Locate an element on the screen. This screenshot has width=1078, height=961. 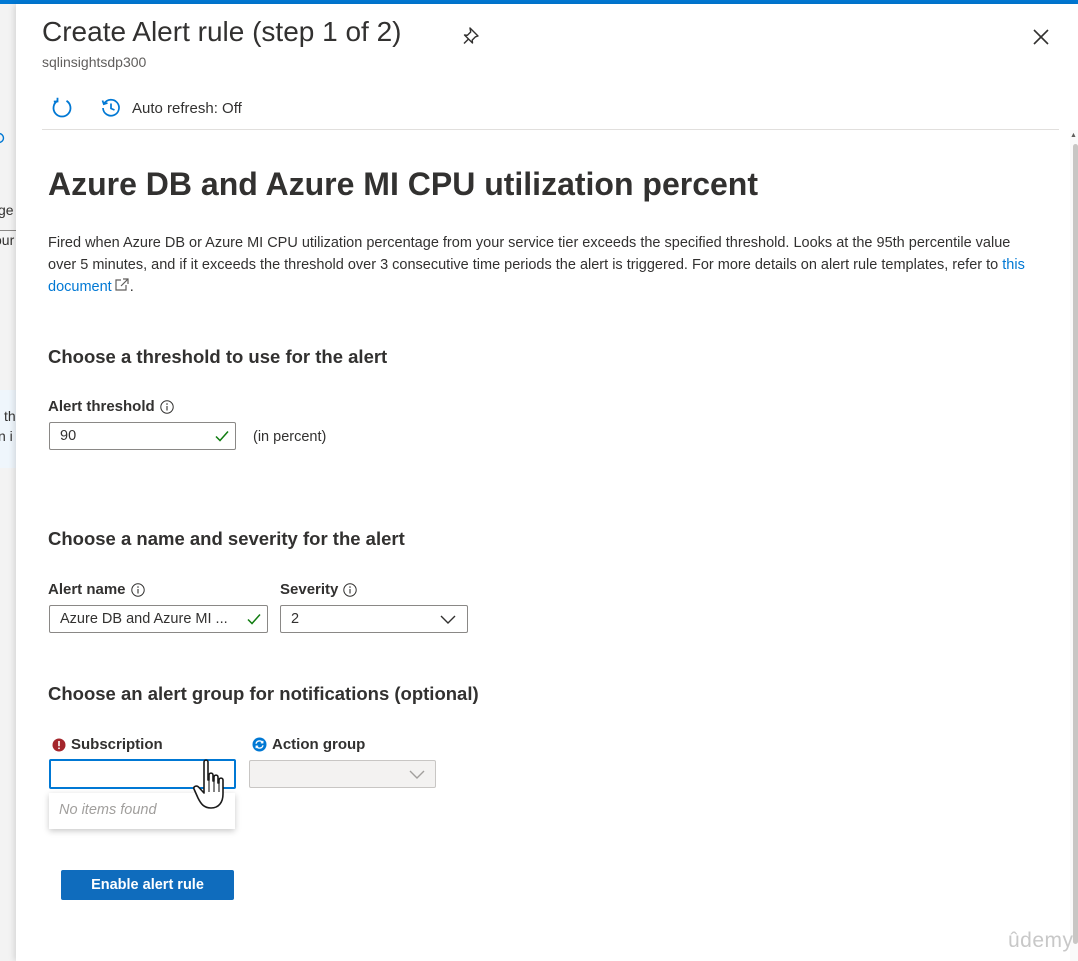
no-items-found-text: No items found is located at coordinates (108, 810).